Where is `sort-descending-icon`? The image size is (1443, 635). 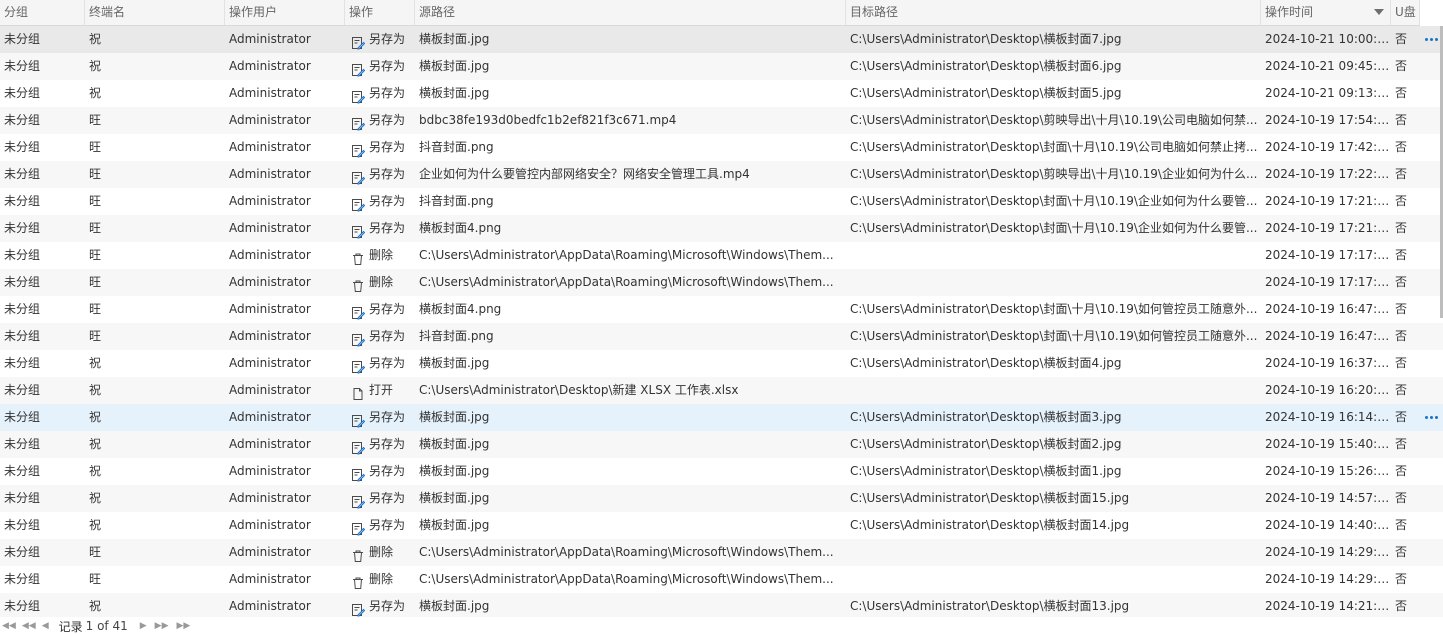 sort-descending-icon is located at coordinates (1379, 12).